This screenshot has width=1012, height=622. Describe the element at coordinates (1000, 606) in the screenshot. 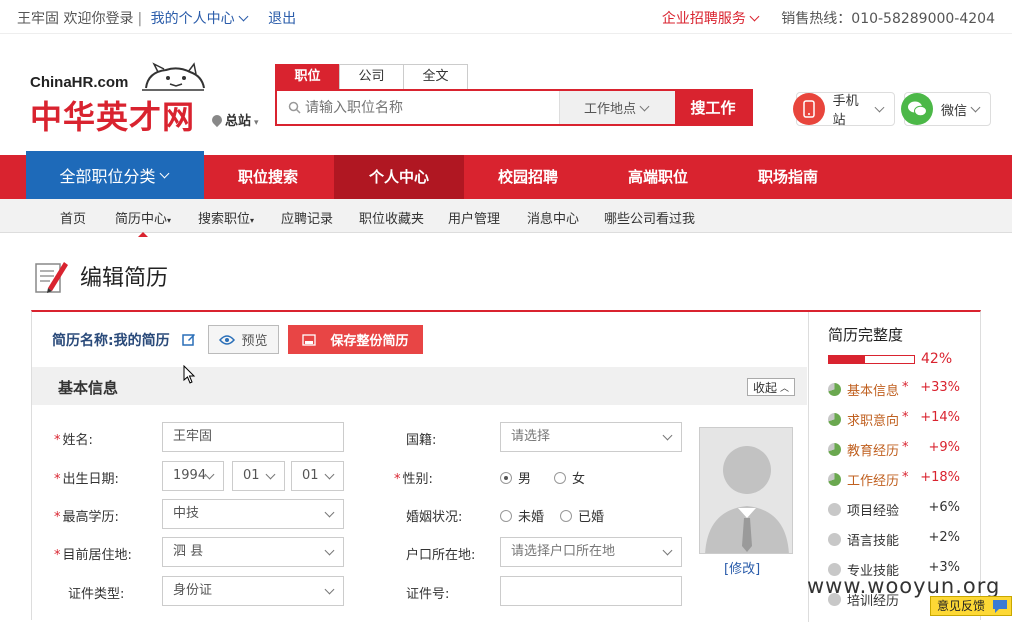

I see `chat-bubble-icon` at that location.